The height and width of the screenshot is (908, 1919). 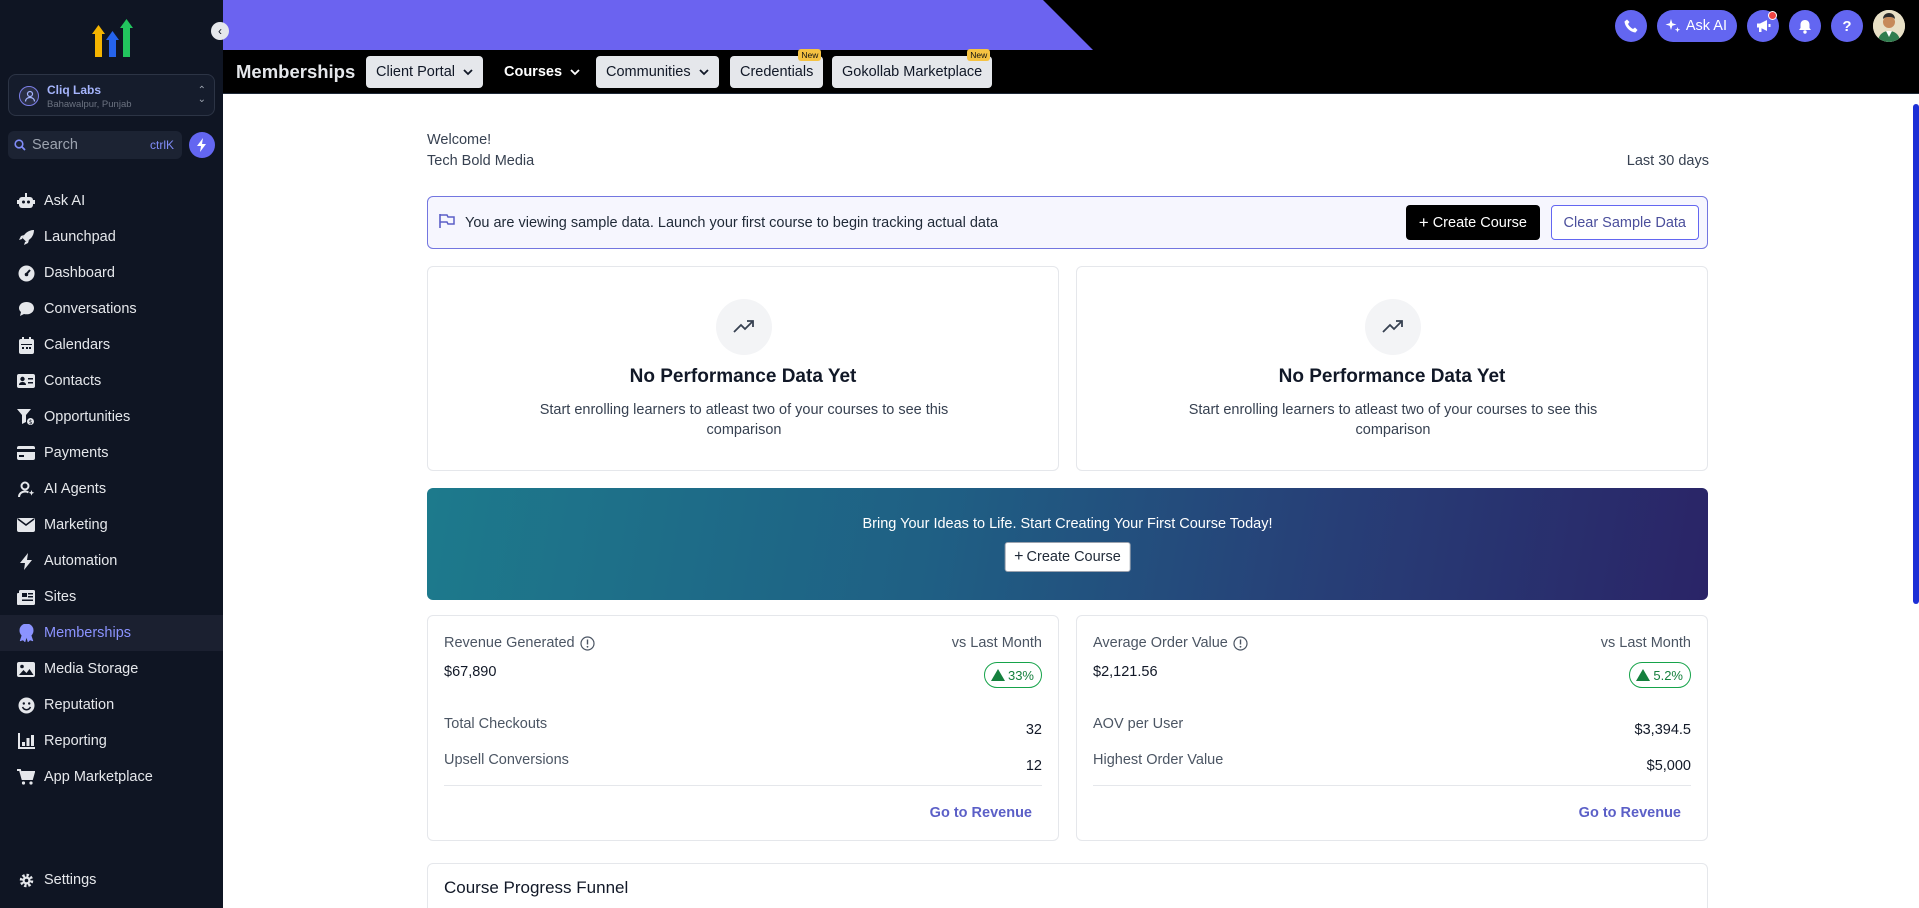 What do you see at coordinates (111, 345) in the screenshot?
I see `sidebar-item-calendars: Calendars` at bounding box center [111, 345].